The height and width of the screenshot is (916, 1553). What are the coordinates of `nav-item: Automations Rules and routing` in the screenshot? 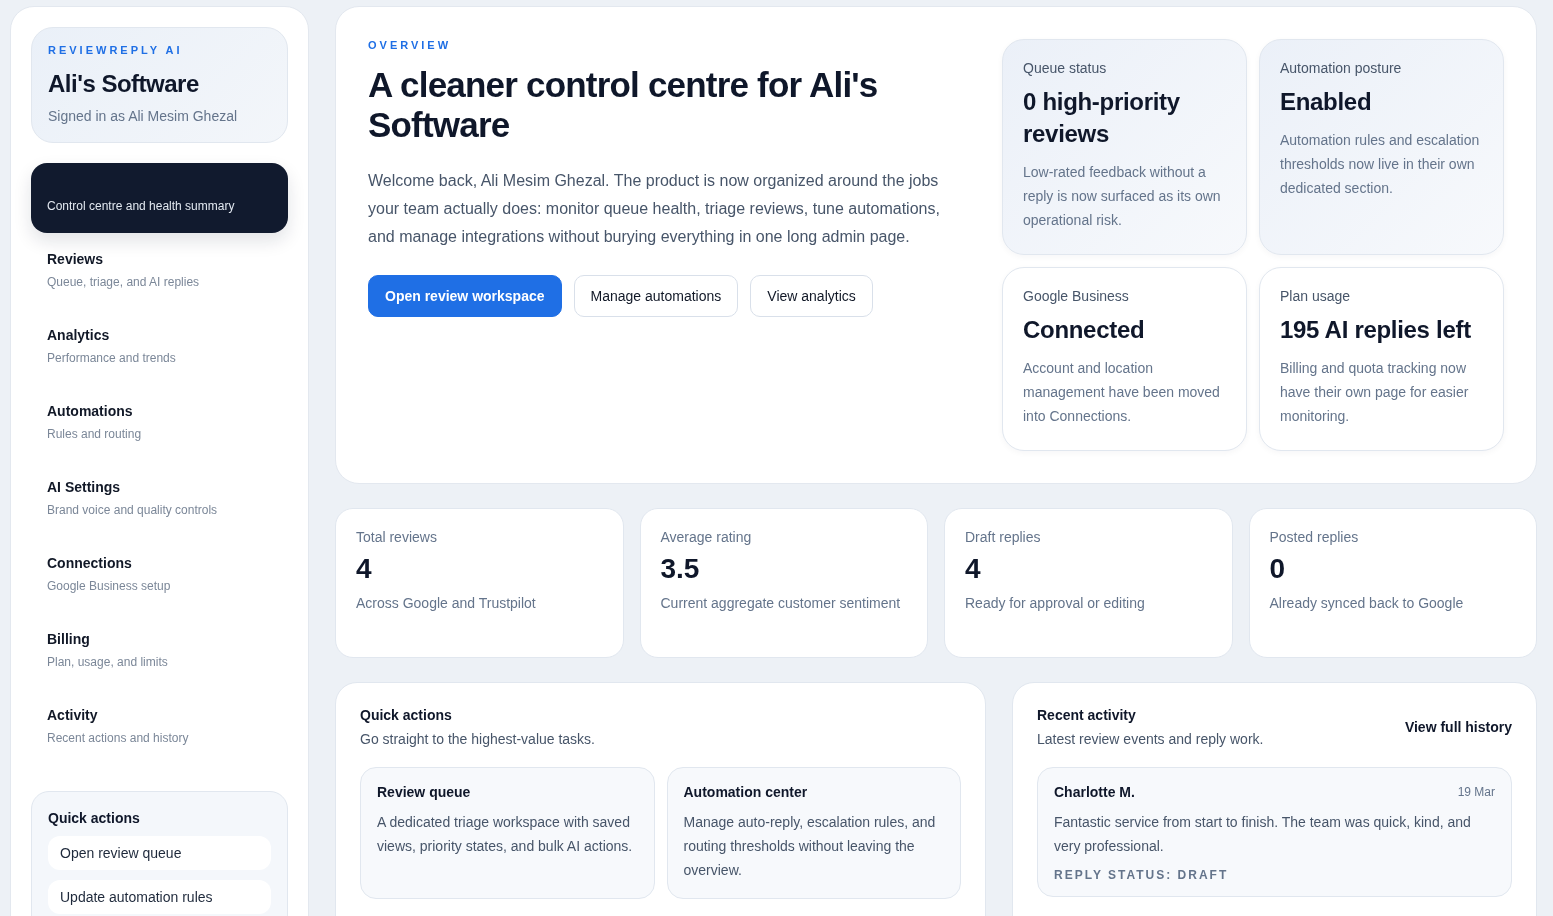 It's located at (159, 425).